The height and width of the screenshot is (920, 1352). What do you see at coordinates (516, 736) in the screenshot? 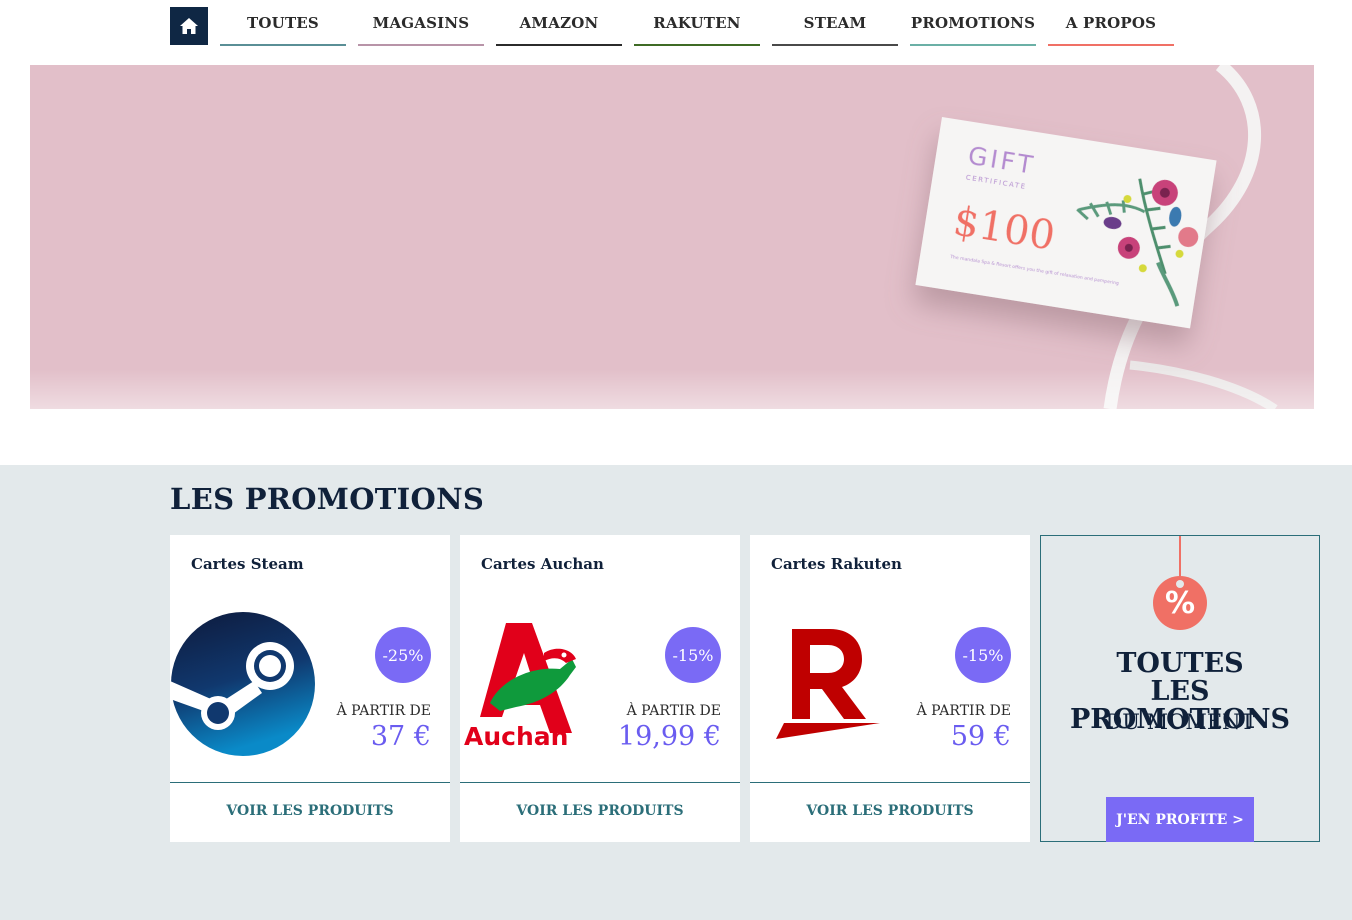
I see `auchan-logo-text: Auchan` at bounding box center [516, 736].